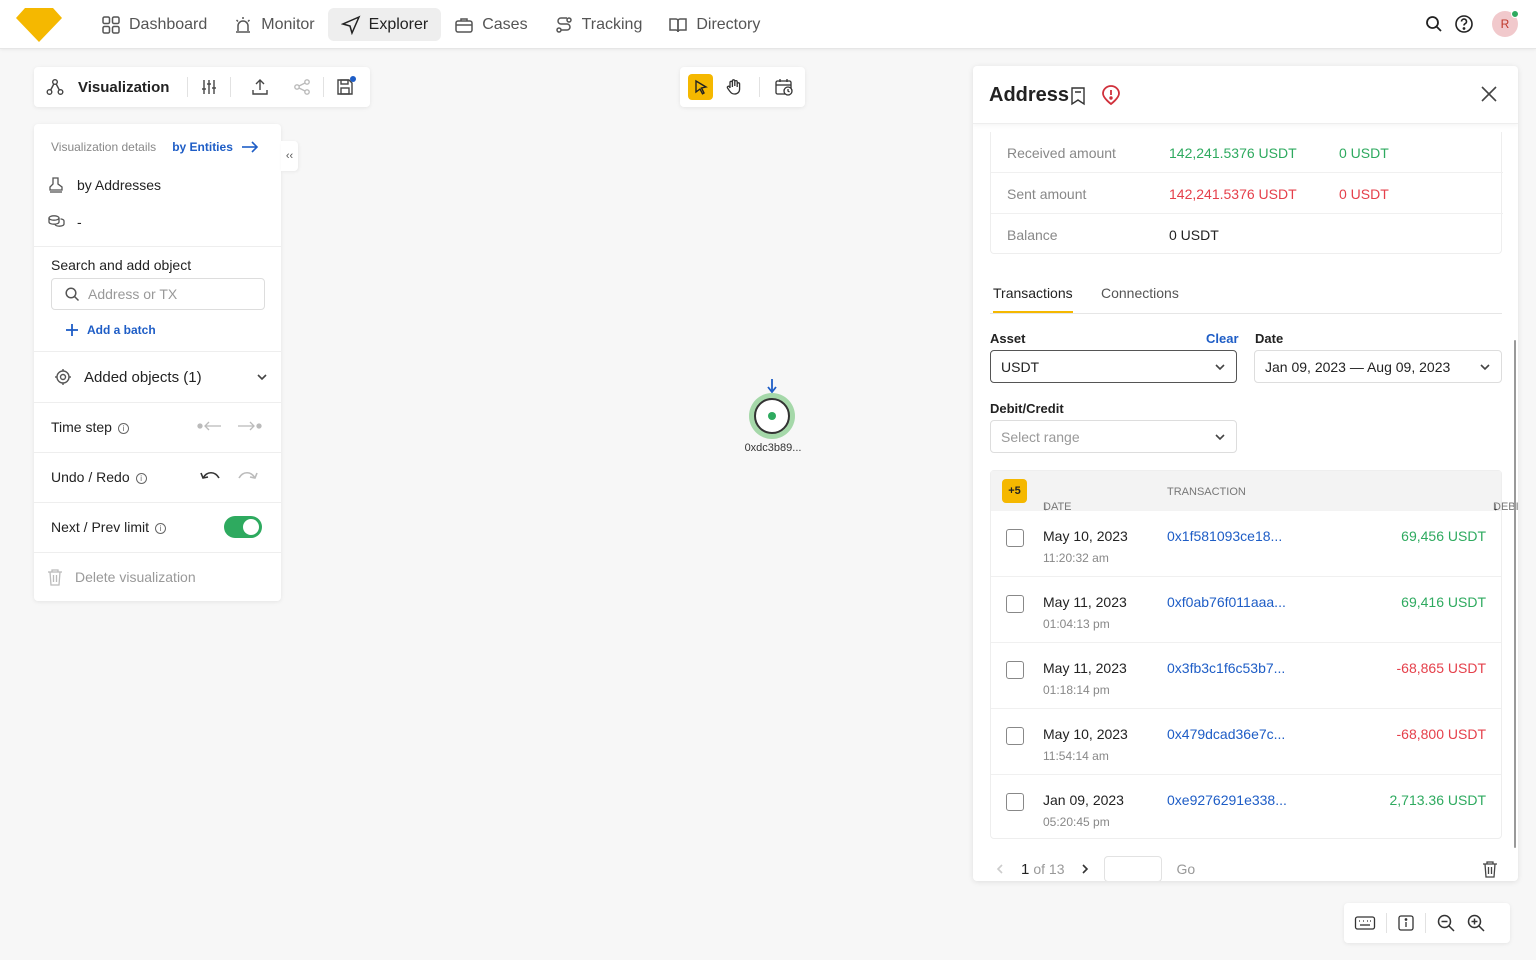 The width and height of the screenshot is (1536, 960). I want to click on info-icon, so click(1406, 923).